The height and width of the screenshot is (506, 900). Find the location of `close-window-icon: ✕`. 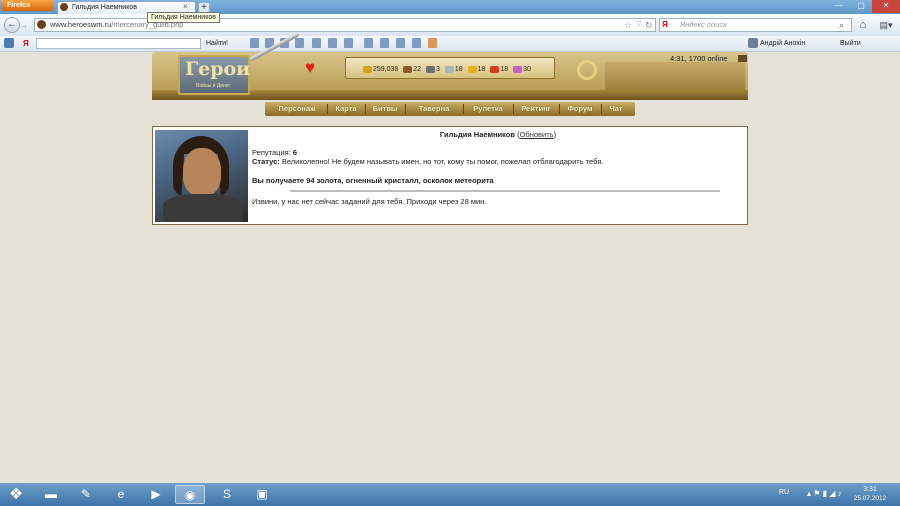

close-window-icon: ✕ is located at coordinates (886, 6).